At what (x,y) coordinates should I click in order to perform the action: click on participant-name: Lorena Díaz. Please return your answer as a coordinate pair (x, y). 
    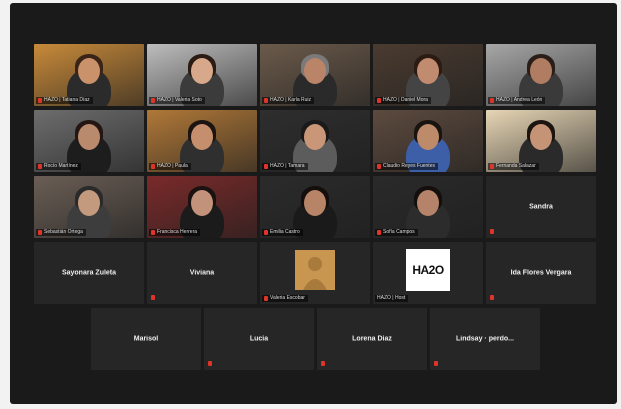
    Looking at the image, I should click on (372, 339).